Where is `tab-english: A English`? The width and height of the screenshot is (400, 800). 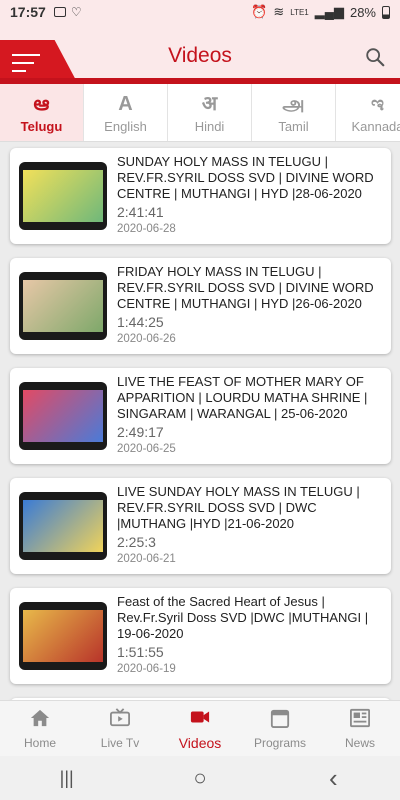 tab-english: A English is located at coordinates (126, 112).